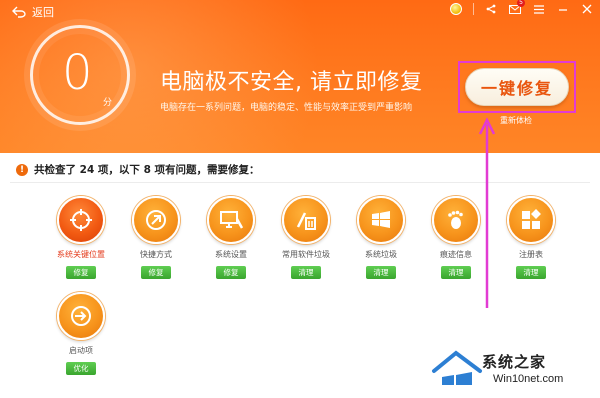 The width and height of the screenshot is (600, 398). I want to click on section-divider, so click(300, 182).